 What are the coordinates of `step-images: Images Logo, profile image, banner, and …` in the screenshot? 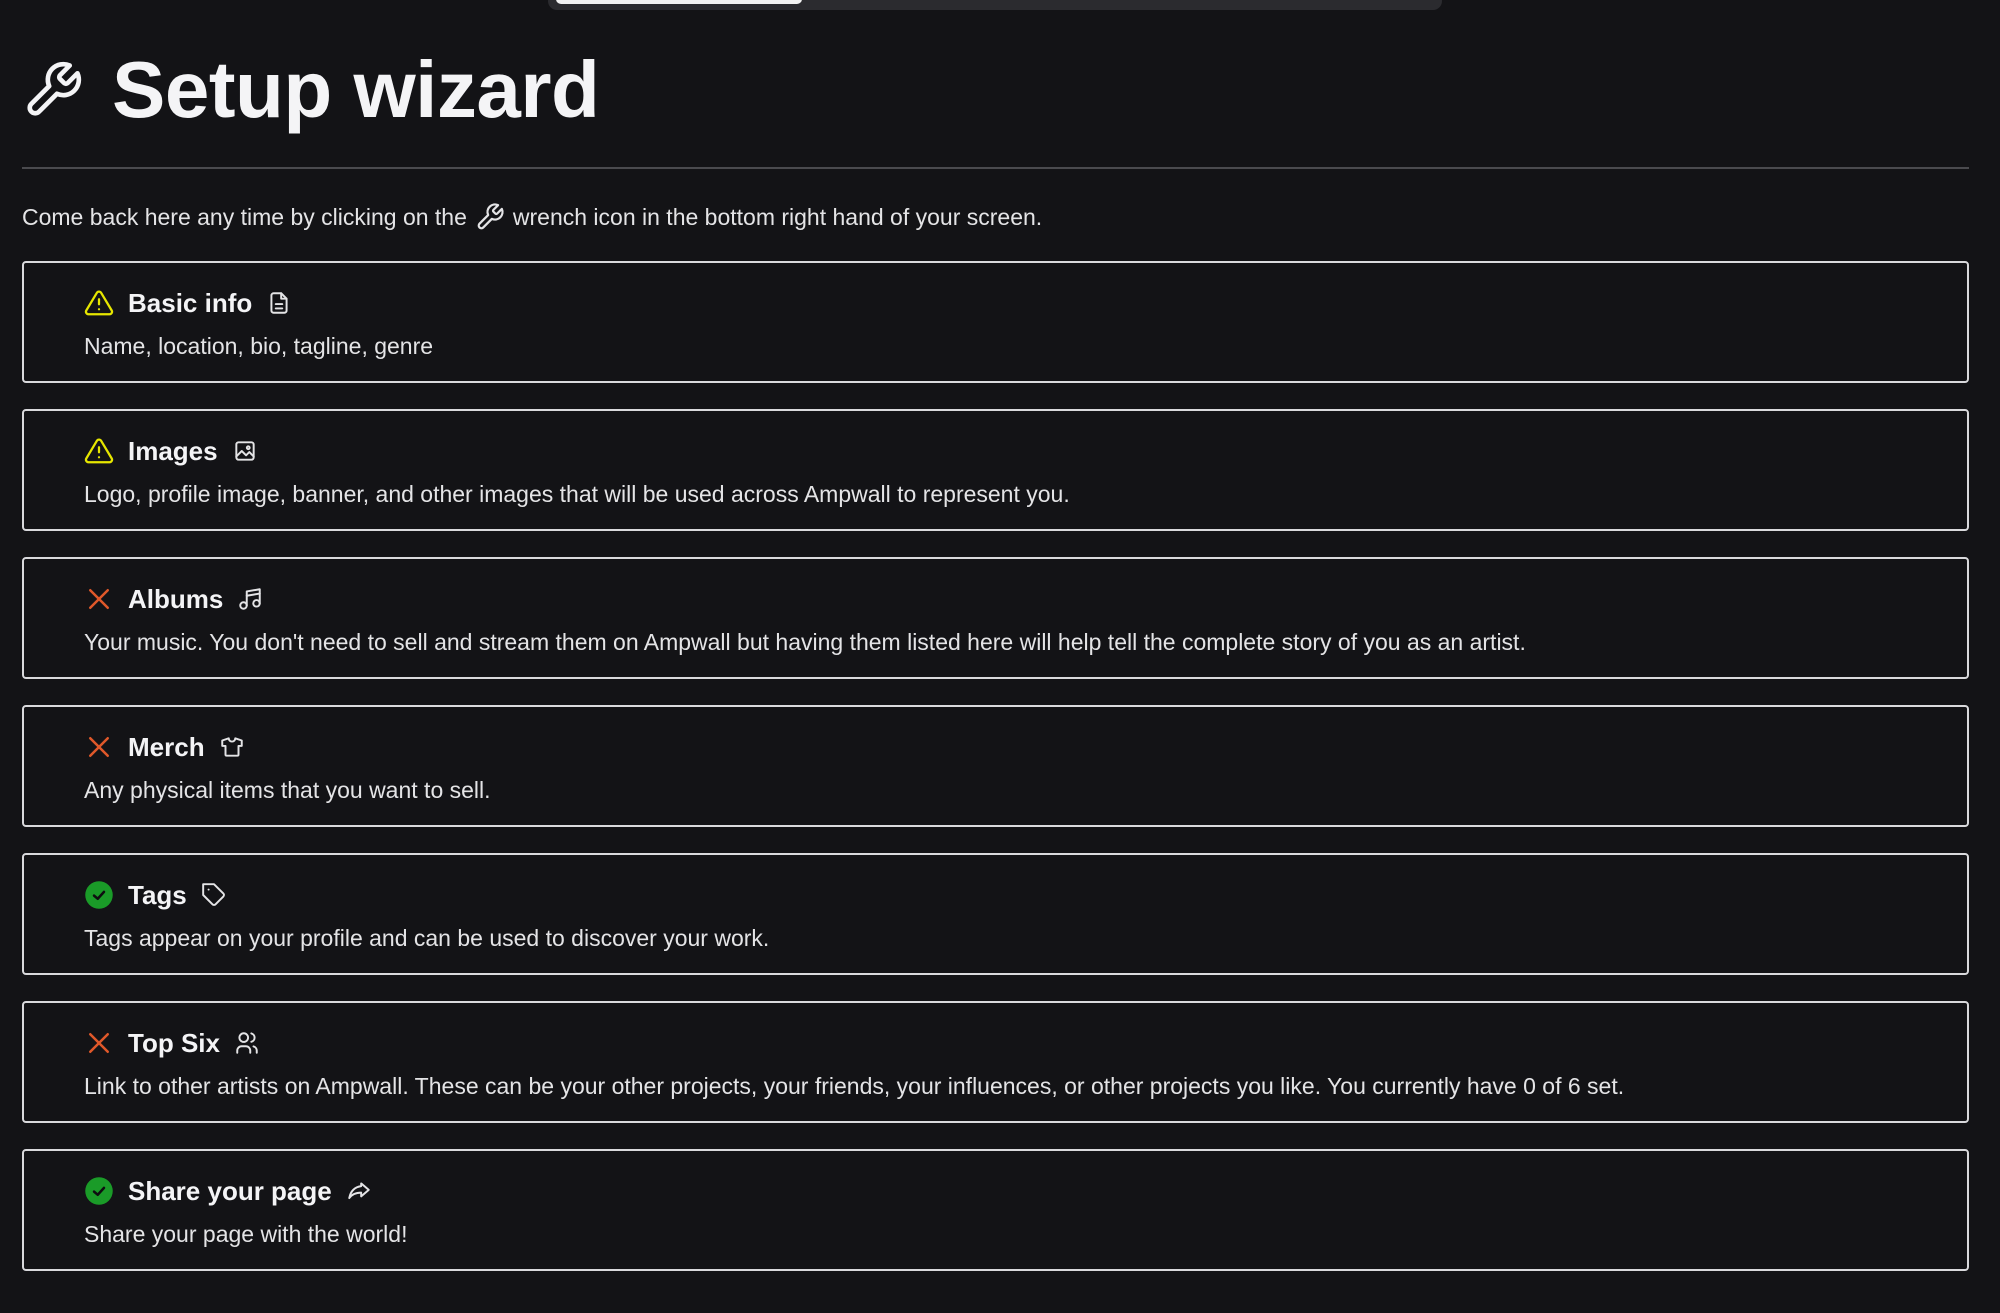 It's located at (995, 470).